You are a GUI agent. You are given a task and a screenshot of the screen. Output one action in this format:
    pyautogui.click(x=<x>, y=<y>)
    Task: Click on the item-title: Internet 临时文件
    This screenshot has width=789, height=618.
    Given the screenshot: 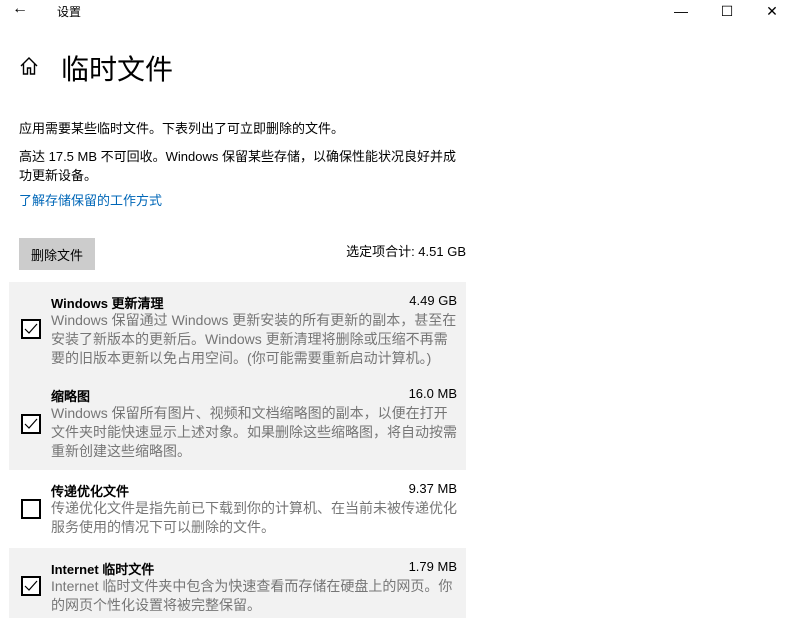 What is the action you would take?
    pyautogui.click(x=103, y=569)
    